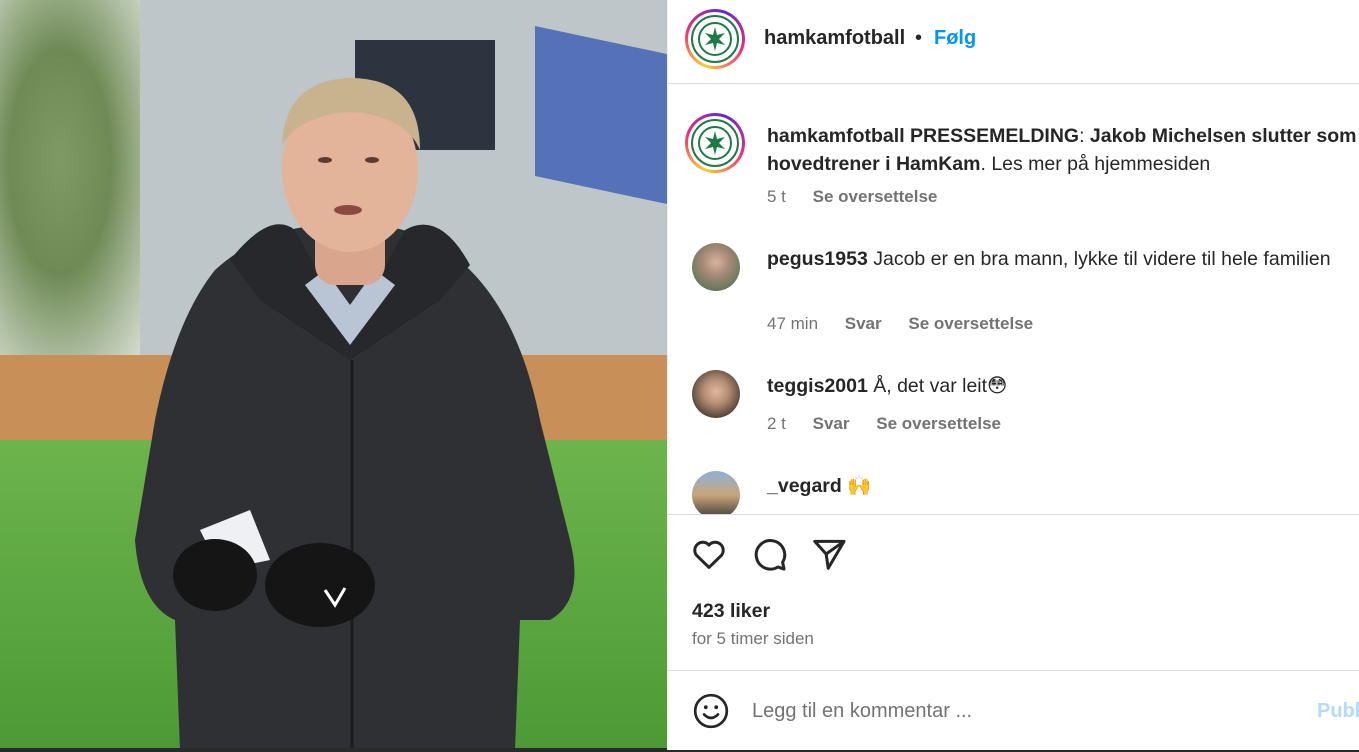  What do you see at coordinates (859, 486) in the screenshot?
I see `comment-body: 🙌` at bounding box center [859, 486].